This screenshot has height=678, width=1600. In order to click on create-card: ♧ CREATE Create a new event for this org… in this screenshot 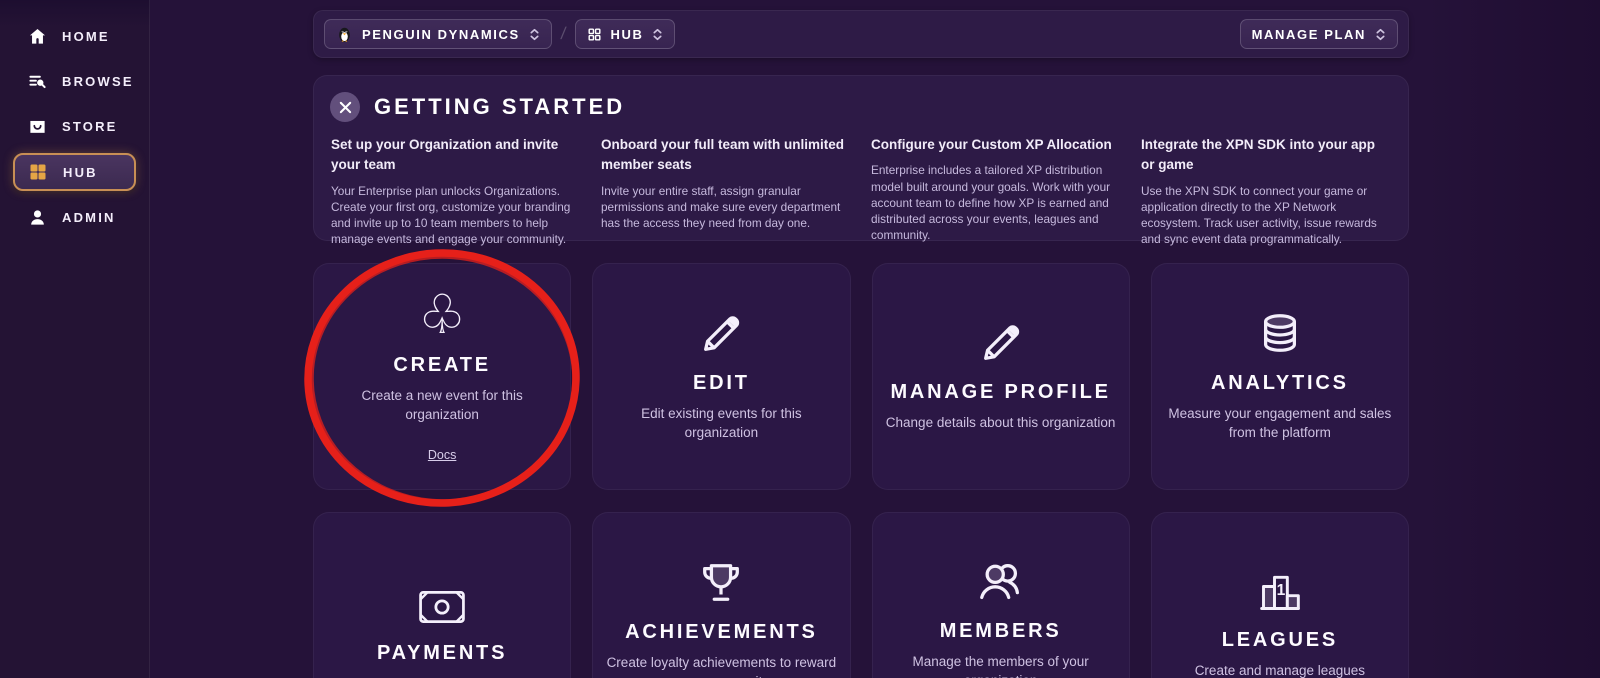, I will do `click(442, 376)`.